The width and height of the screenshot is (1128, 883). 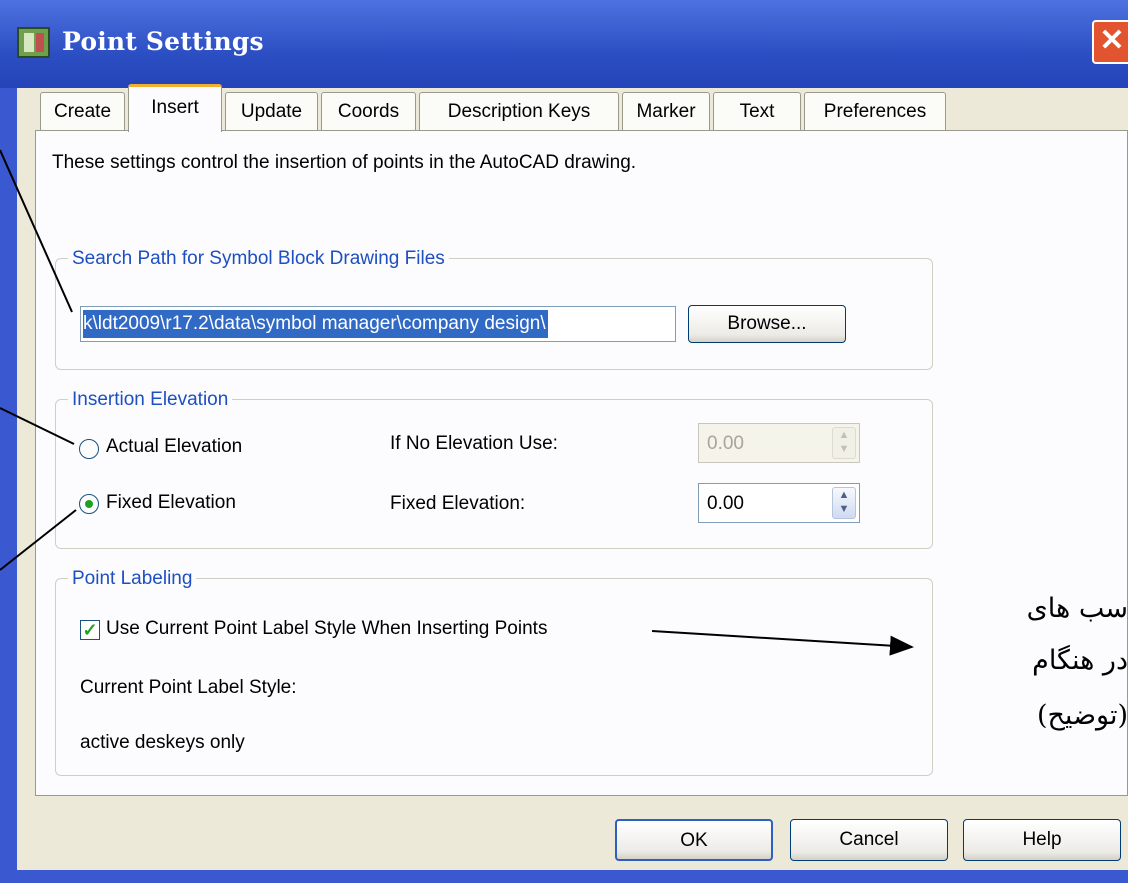 What do you see at coordinates (694, 840) in the screenshot?
I see `ok-button: OK` at bounding box center [694, 840].